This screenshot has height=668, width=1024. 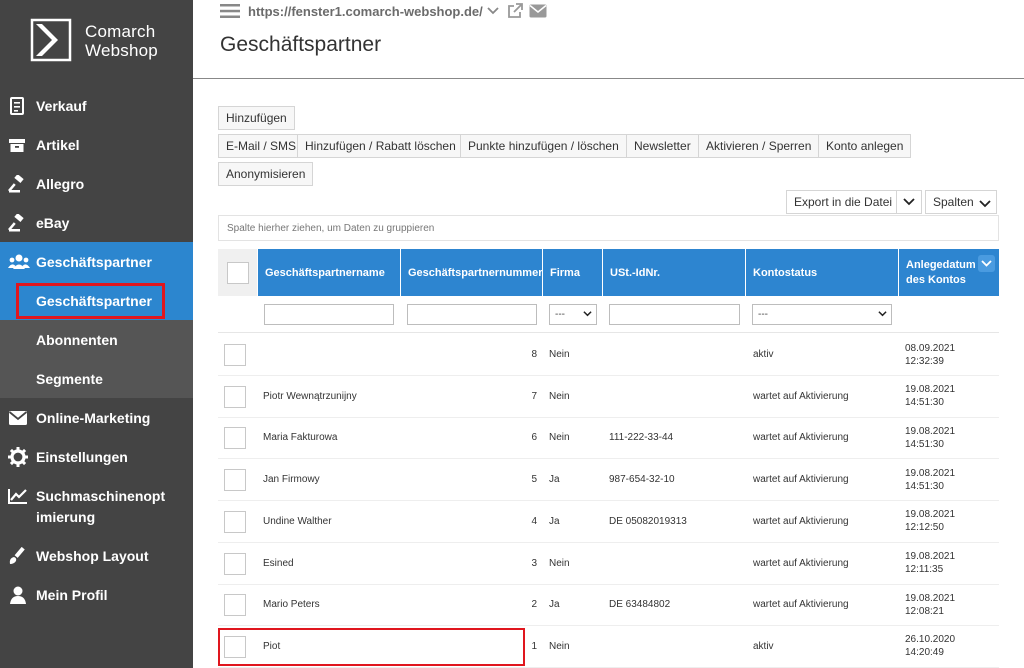 What do you see at coordinates (471, 272) in the screenshot?
I see `column-header-number: Geschäftspartnernummer` at bounding box center [471, 272].